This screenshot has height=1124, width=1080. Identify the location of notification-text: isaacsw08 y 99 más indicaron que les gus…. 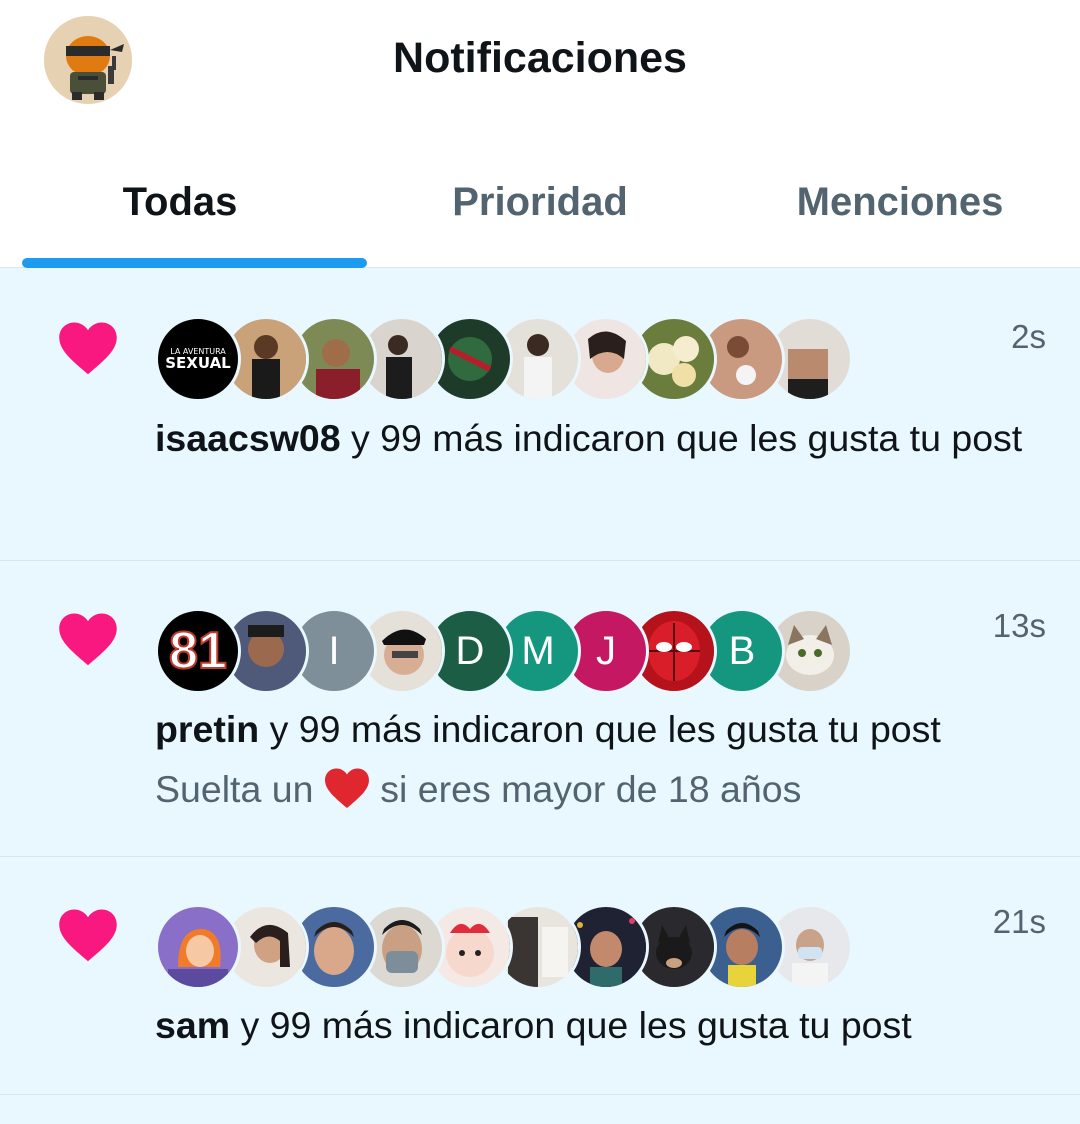
(605, 438).